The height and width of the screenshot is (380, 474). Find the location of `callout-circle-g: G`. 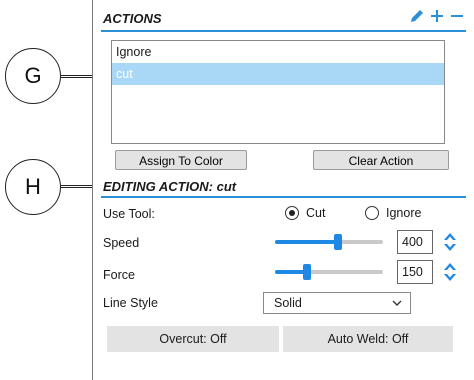

callout-circle-g: G is located at coordinates (33, 76).